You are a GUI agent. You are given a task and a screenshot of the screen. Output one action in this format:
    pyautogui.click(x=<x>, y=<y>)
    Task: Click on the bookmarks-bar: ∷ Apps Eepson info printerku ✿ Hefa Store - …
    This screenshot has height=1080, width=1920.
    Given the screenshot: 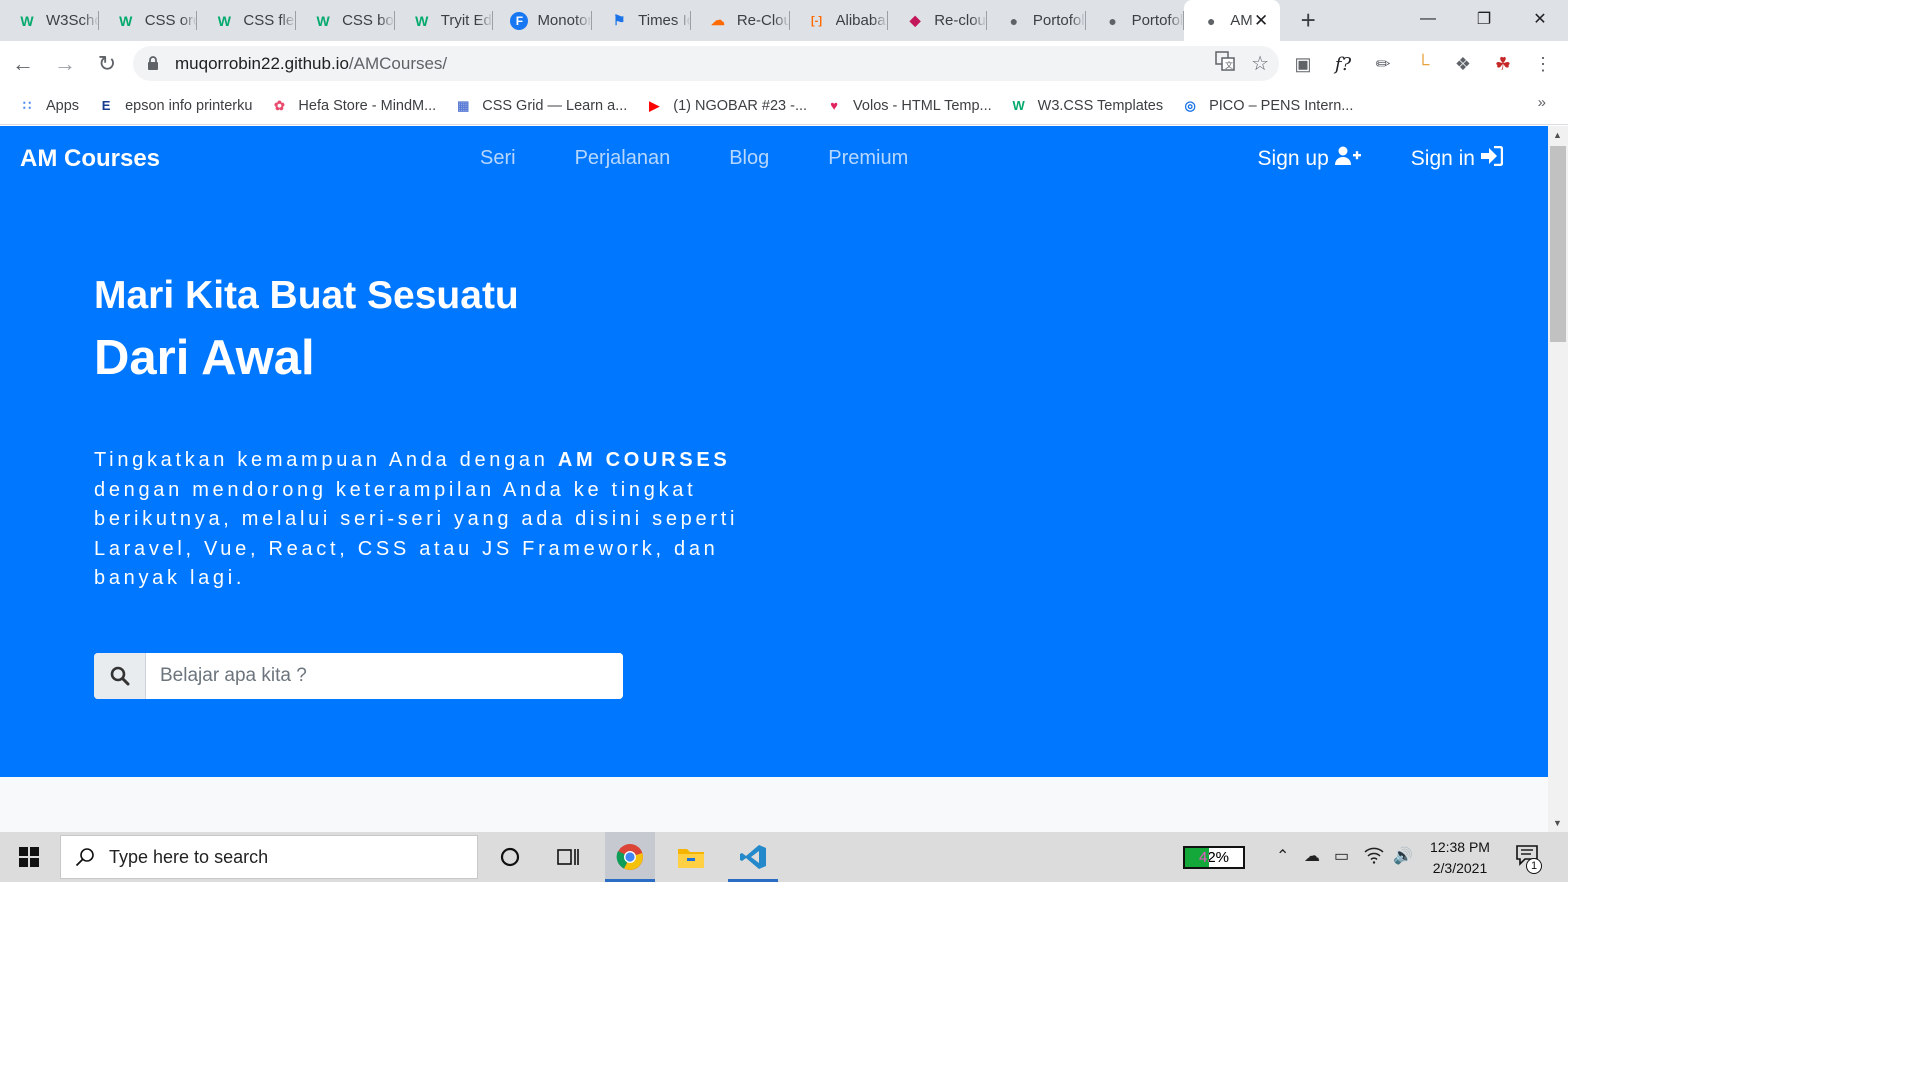 What is the action you would take?
    pyautogui.click(x=784, y=106)
    